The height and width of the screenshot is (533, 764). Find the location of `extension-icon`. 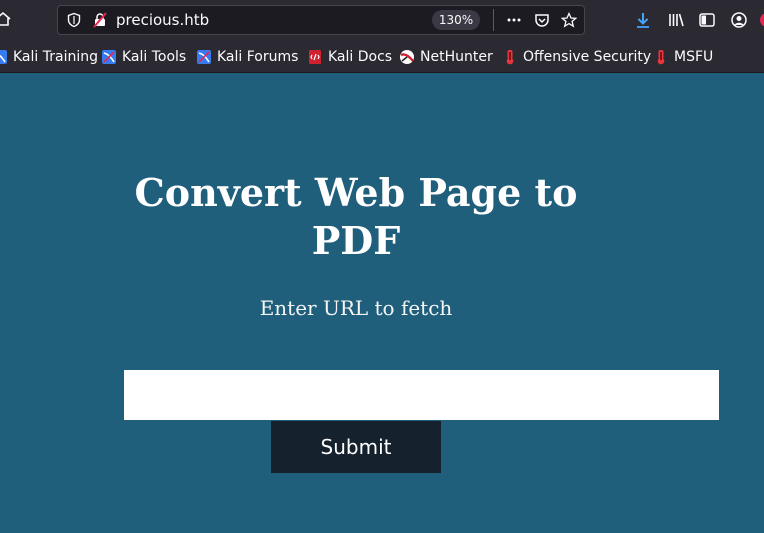

extension-icon is located at coordinates (761, 20).